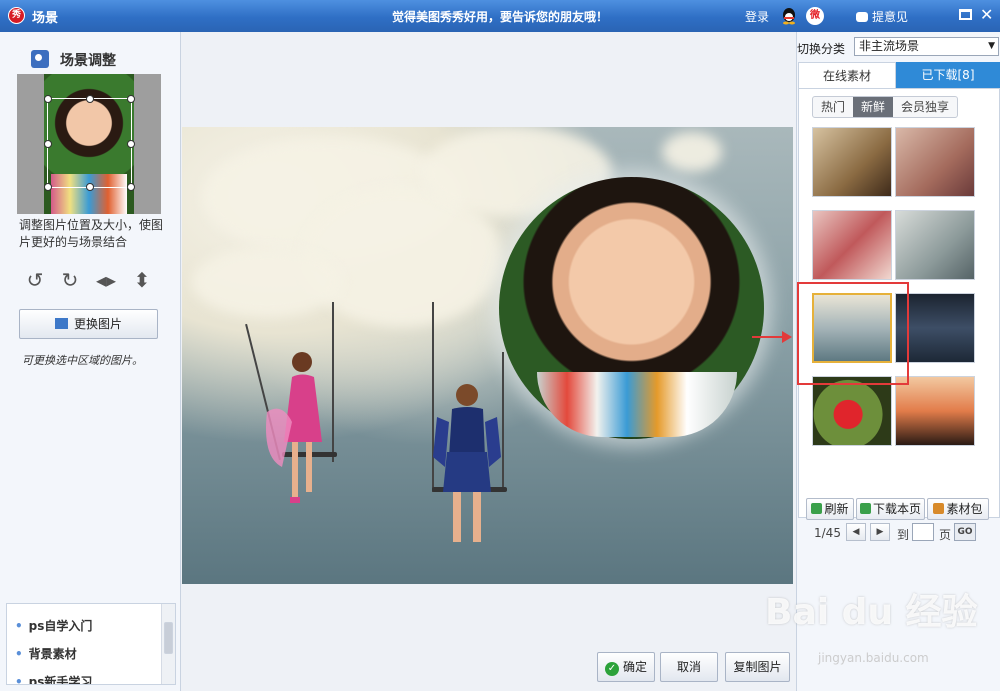  What do you see at coordinates (634, 667) in the screenshot?
I see `confirm-label: 确定` at bounding box center [634, 667].